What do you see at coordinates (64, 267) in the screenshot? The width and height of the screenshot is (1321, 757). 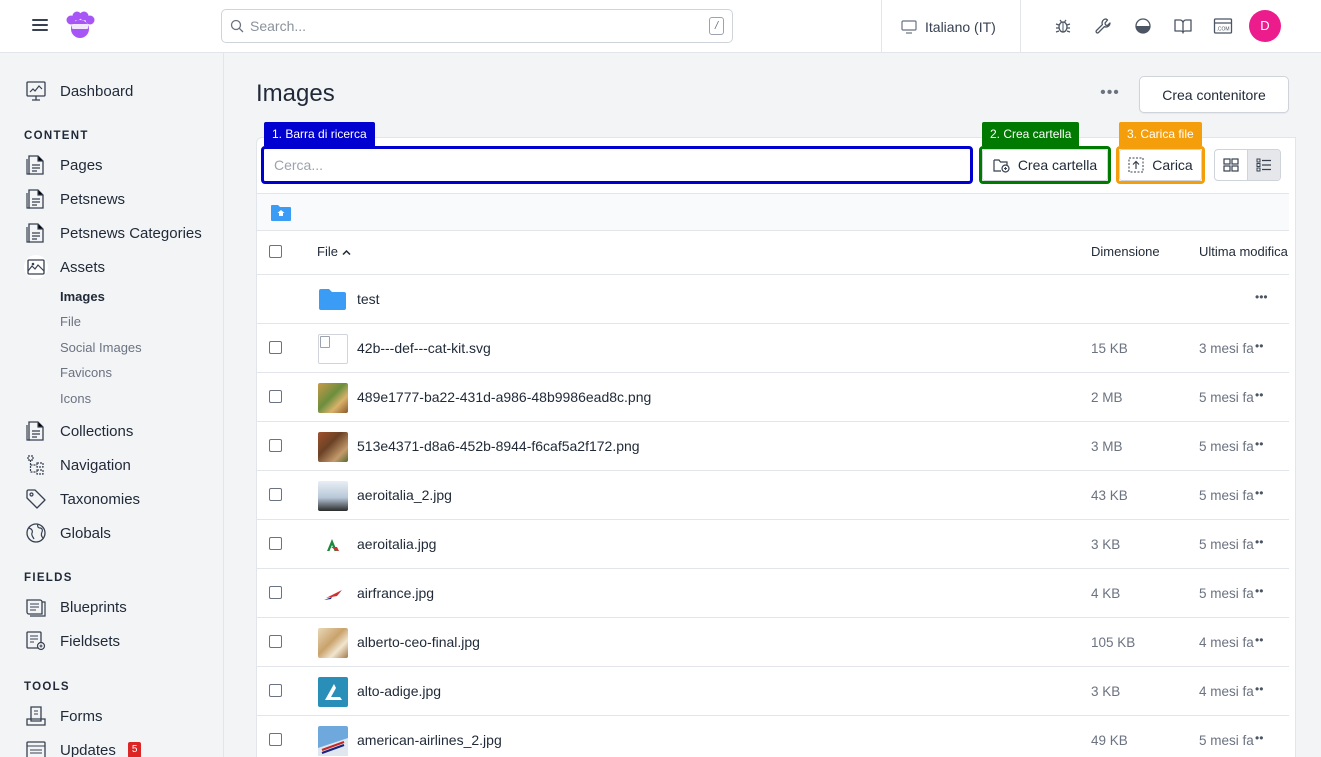 I see `sidebar-item-assets: Assets` at bounding box center [64, 267].